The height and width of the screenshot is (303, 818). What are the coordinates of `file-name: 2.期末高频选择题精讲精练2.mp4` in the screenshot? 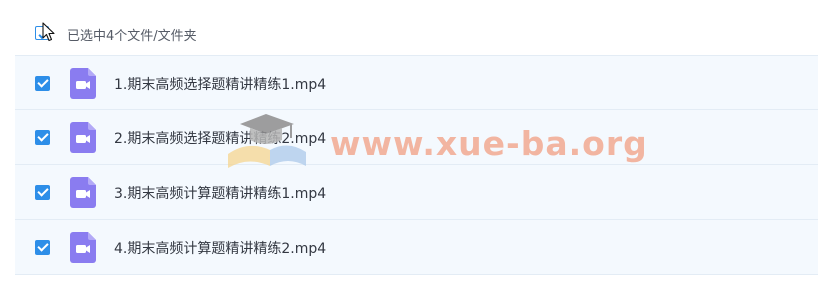 It's located at (220, 138).